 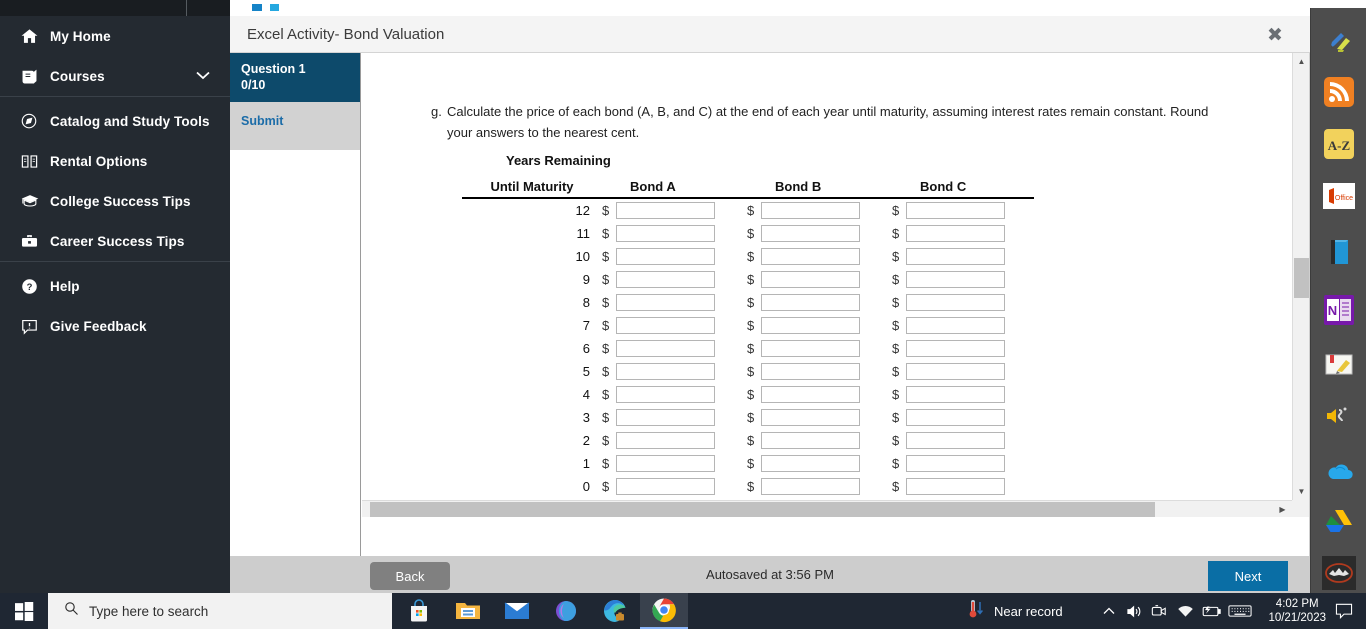 What do you see at coordinates (566, 611) in the screenshot?
I see `microsoft-365-icon` at bounding box center [566, 611].